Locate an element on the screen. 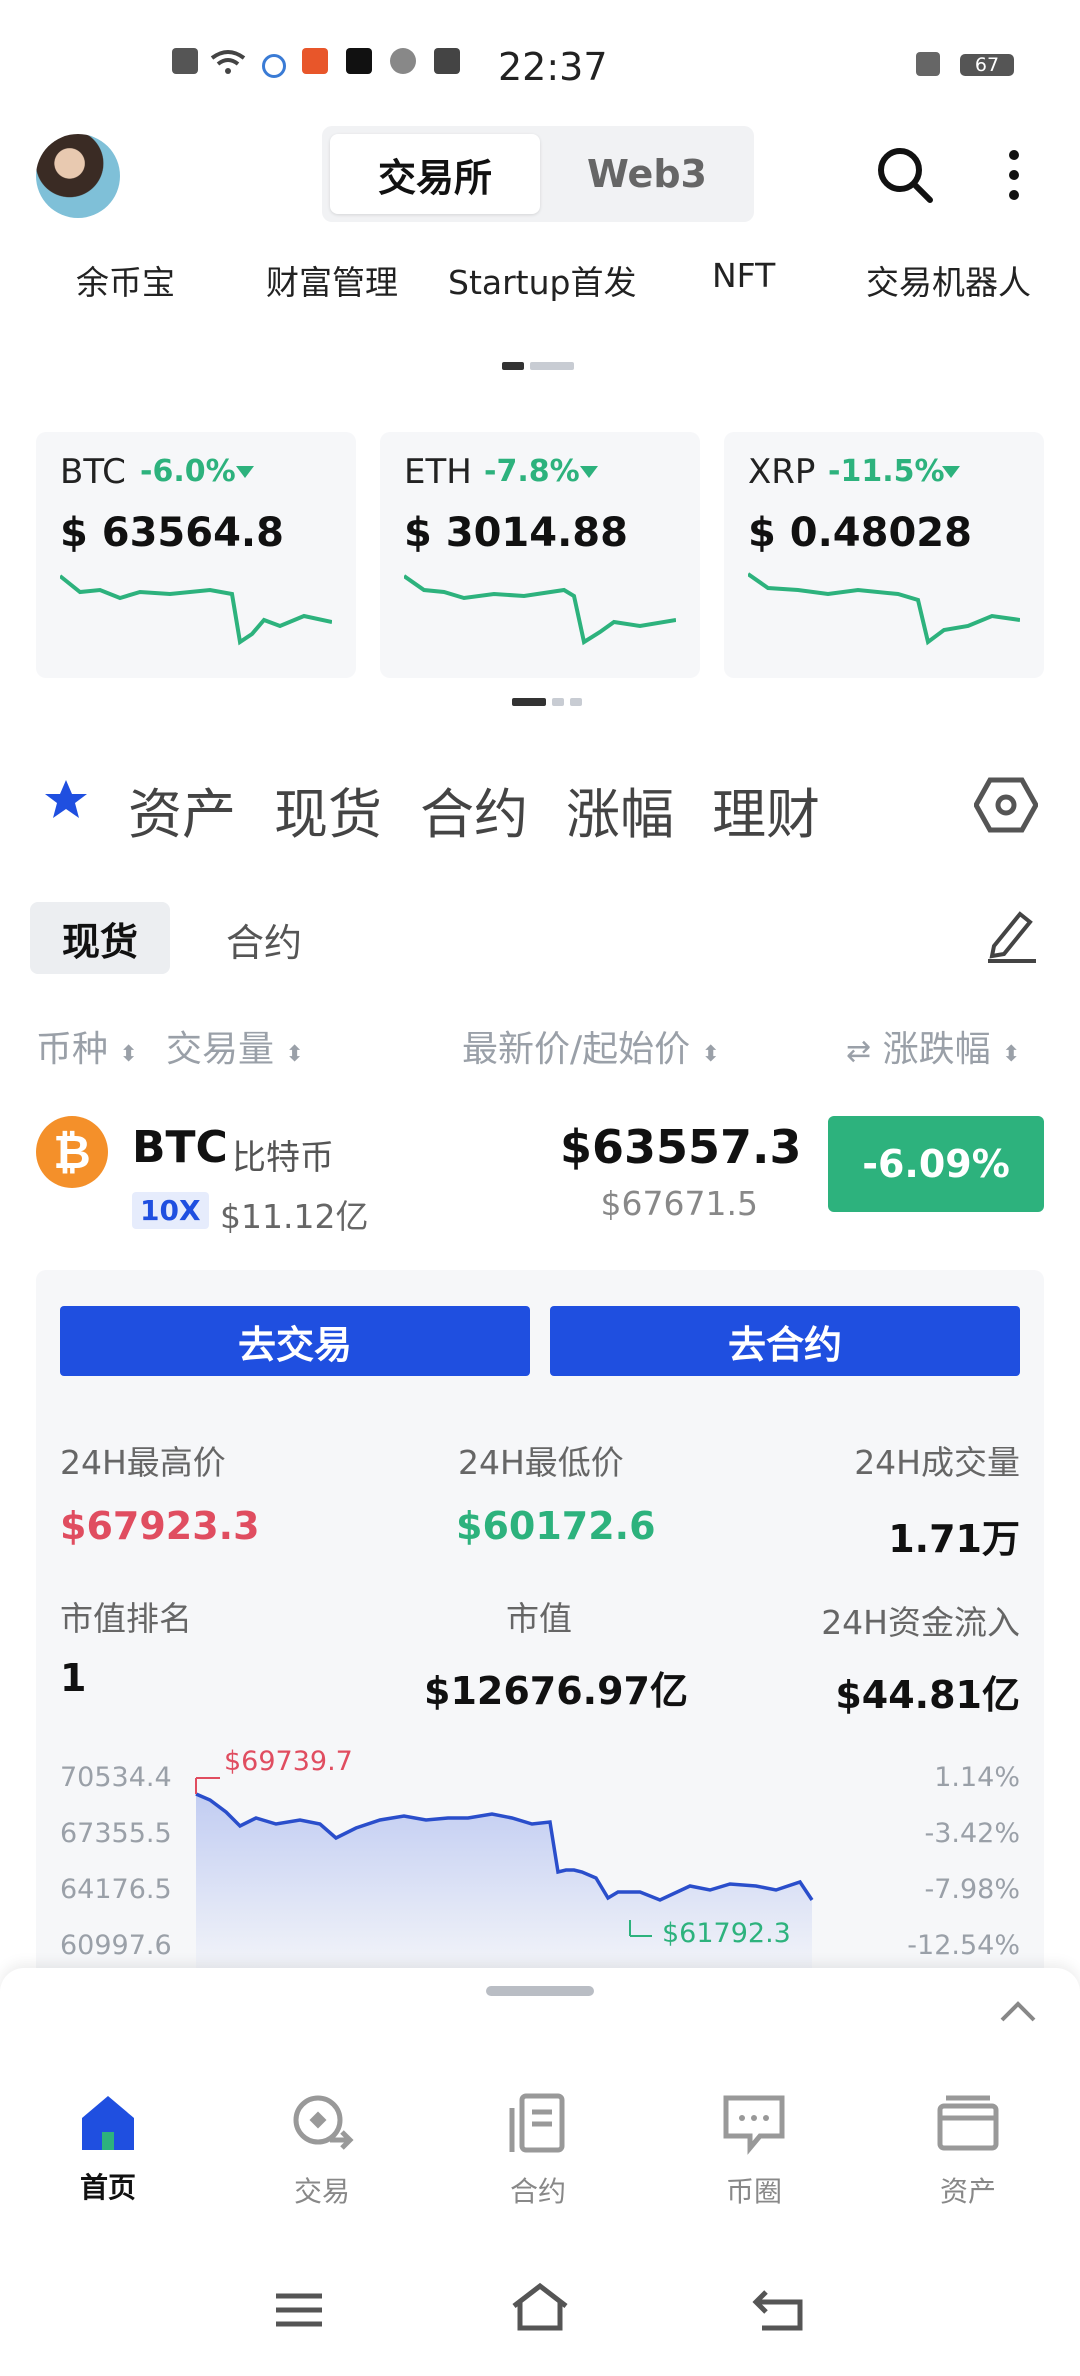 This screenshot has height=2376, width=1080. avatar is located at coordinates (78, 176).